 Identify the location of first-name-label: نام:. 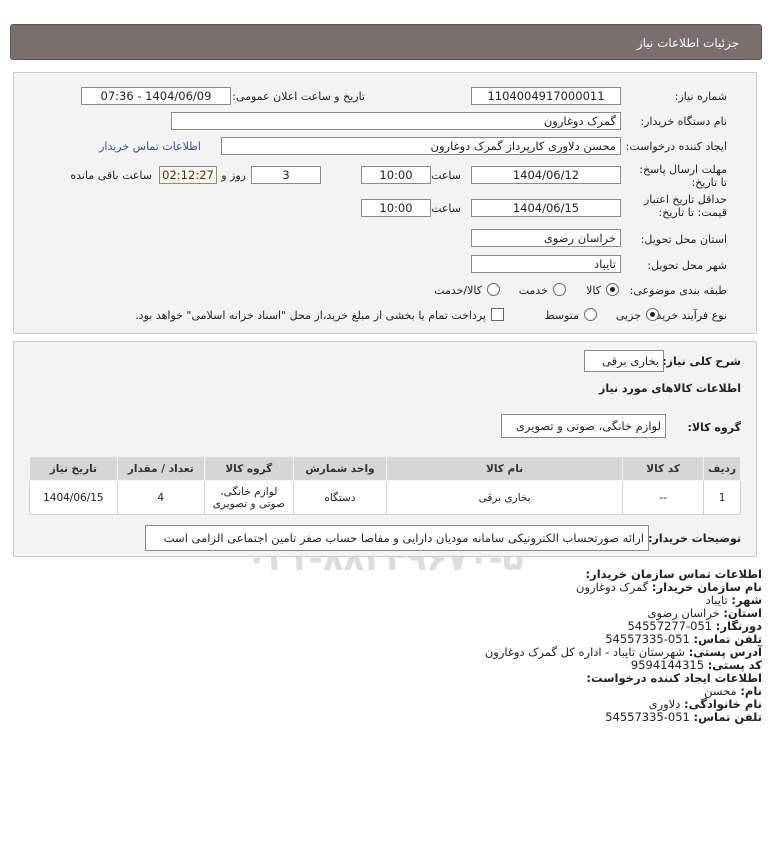
(751, 691).